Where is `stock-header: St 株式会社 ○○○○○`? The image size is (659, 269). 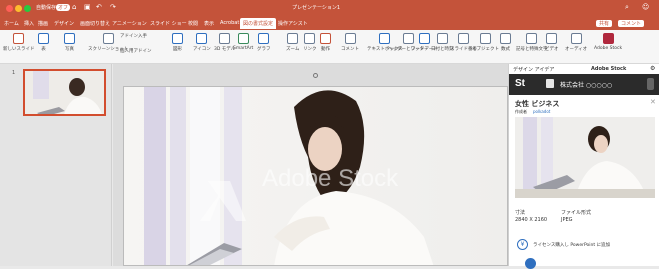
stock-header: St 株式会社 ○○○○○ is located at coordinates (584, 84).